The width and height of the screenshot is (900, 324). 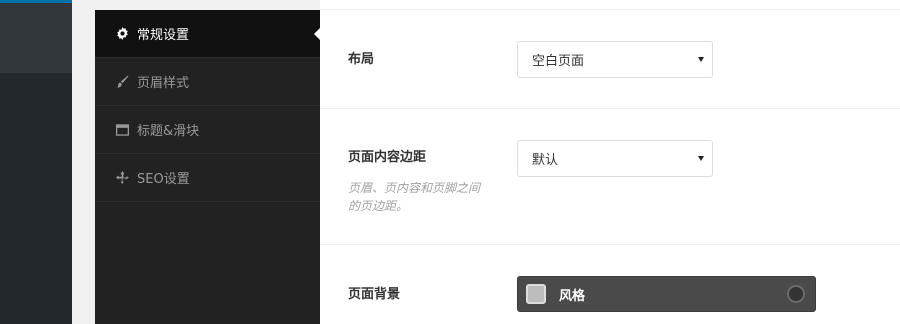 What do you see at coordinates (414, 197) in the screenshot?
I see `content-padding-description: 页眉、页内容和页脚之间的页边距。` at bounding box center [414, 197].